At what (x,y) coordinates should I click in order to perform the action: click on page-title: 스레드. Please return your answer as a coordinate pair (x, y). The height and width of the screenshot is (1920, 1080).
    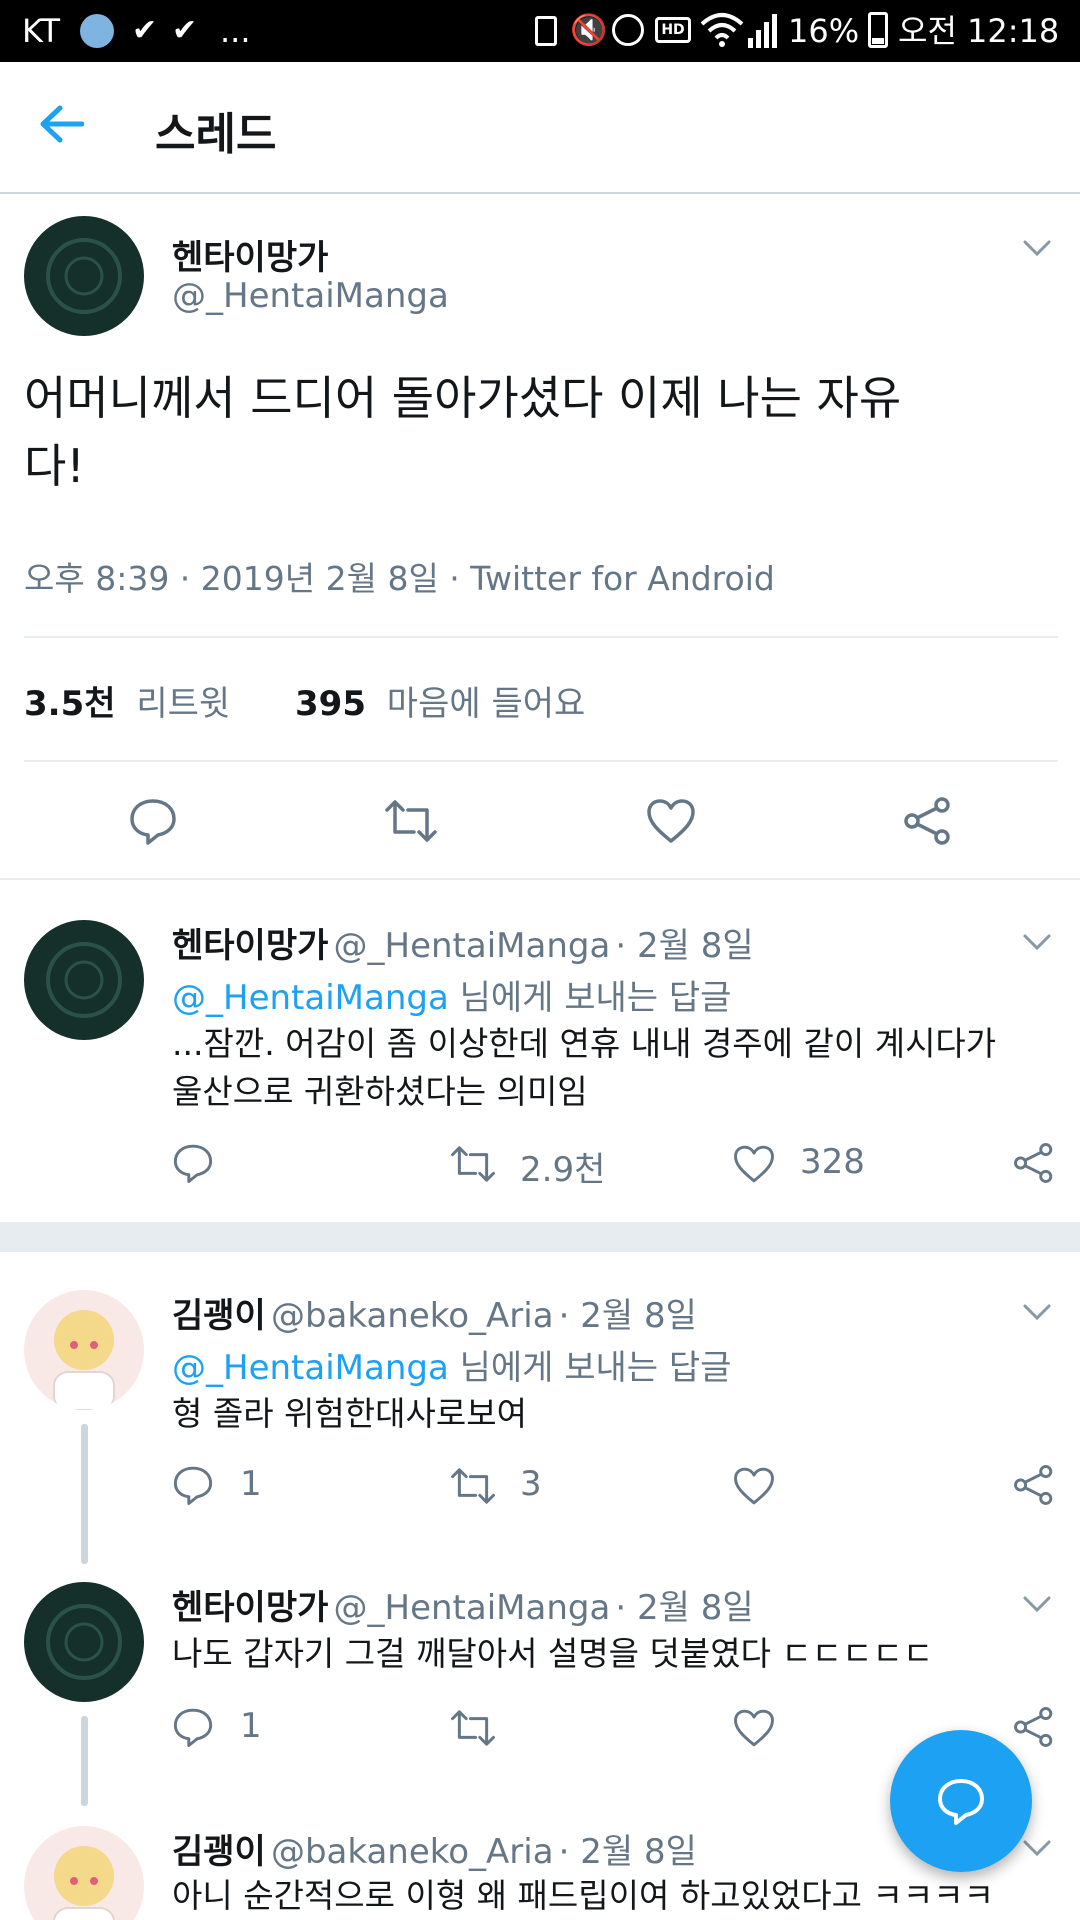
    Looking at the image, I should click on (216, 134).